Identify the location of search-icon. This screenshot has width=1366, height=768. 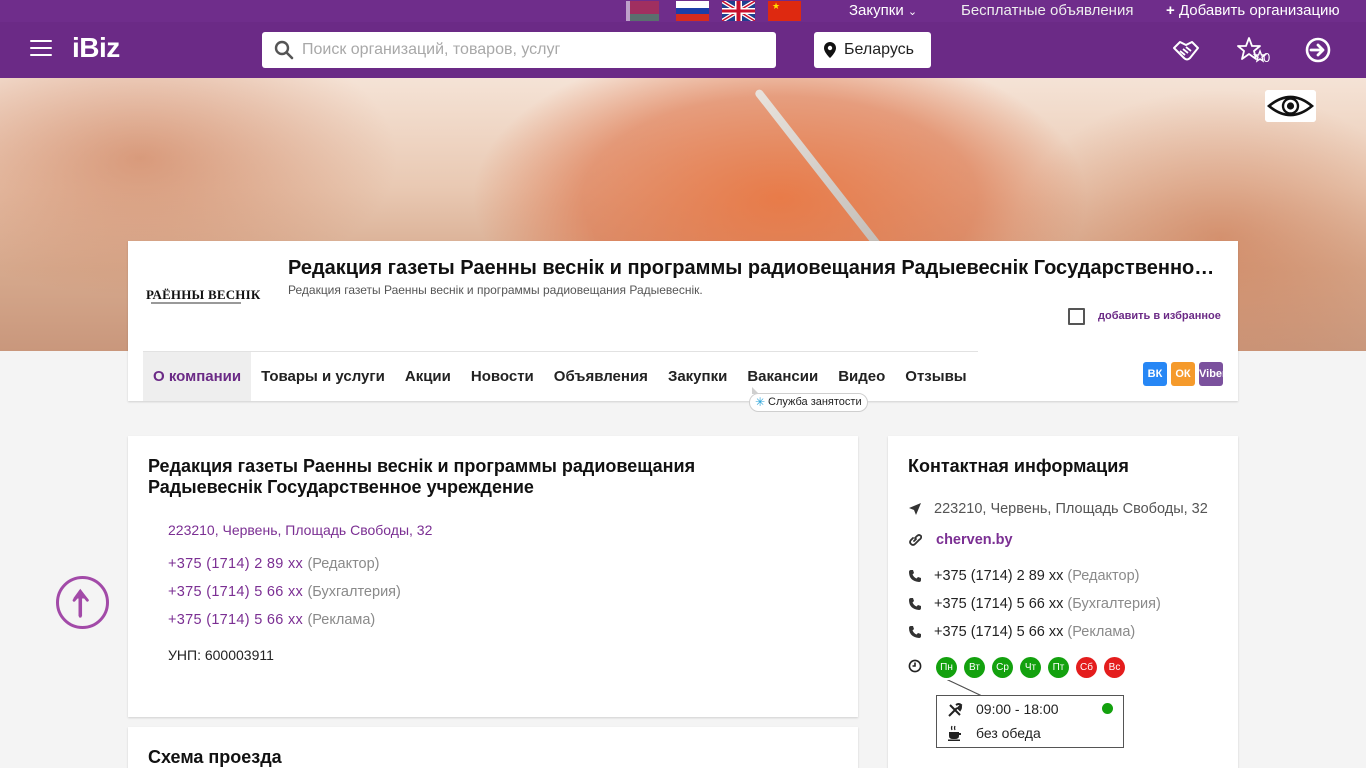
(284, 50).